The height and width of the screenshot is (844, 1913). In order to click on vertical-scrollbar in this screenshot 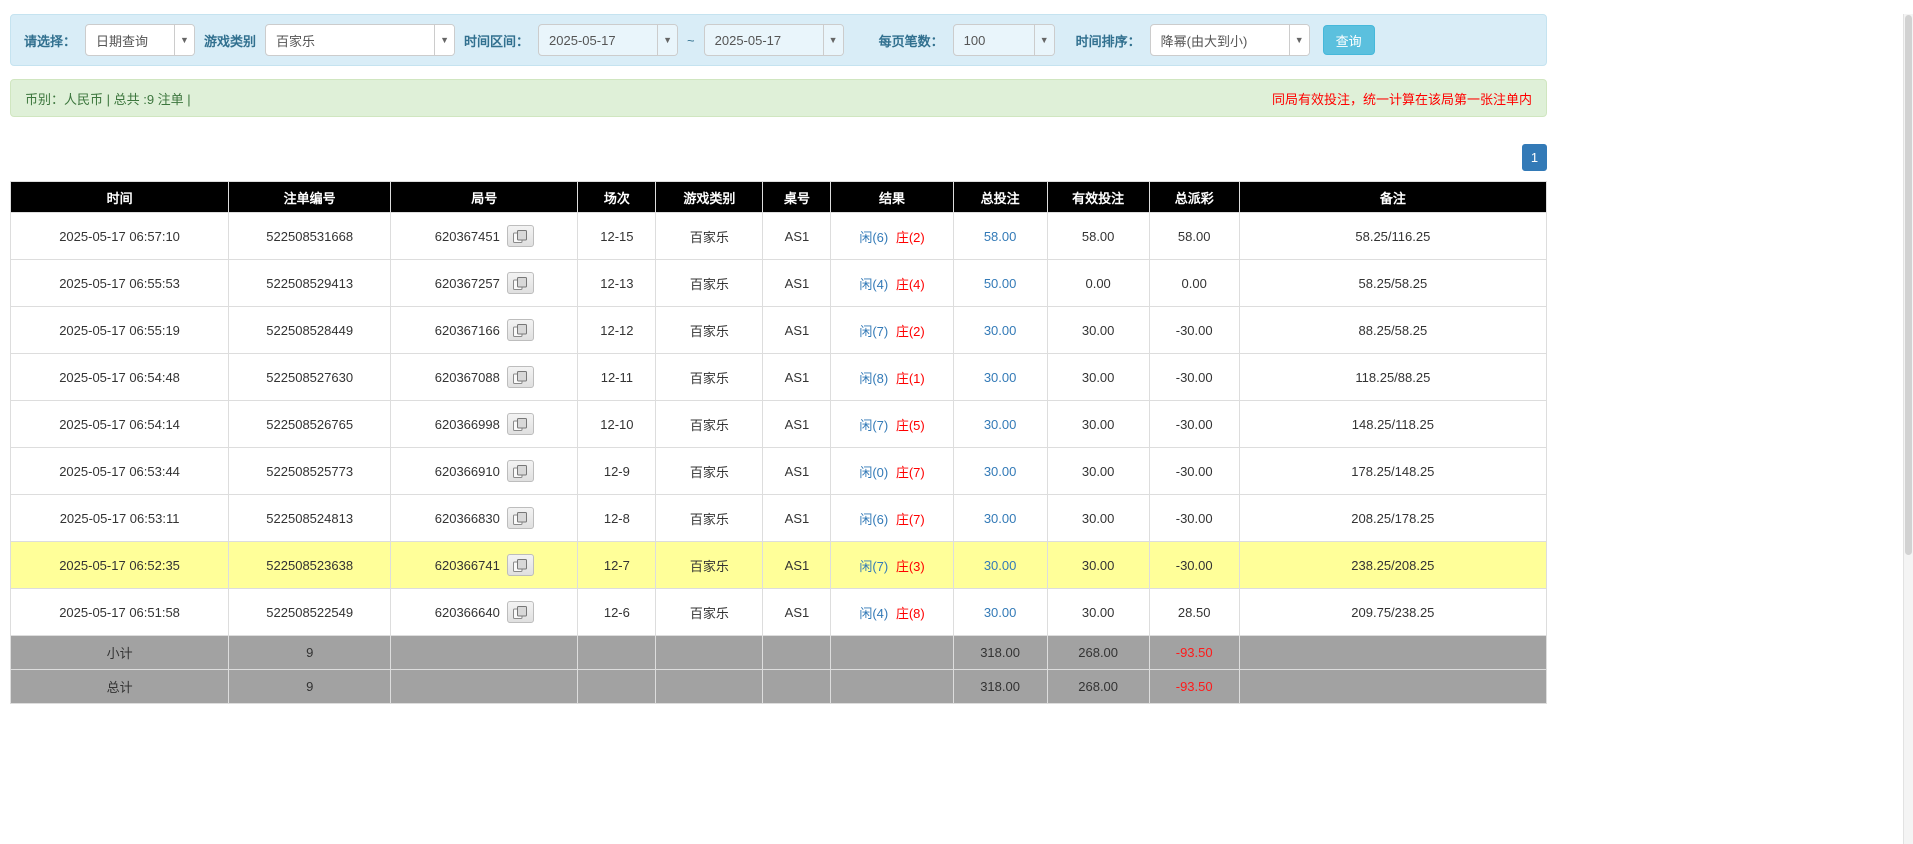, I will do `click(1908, 429)`.